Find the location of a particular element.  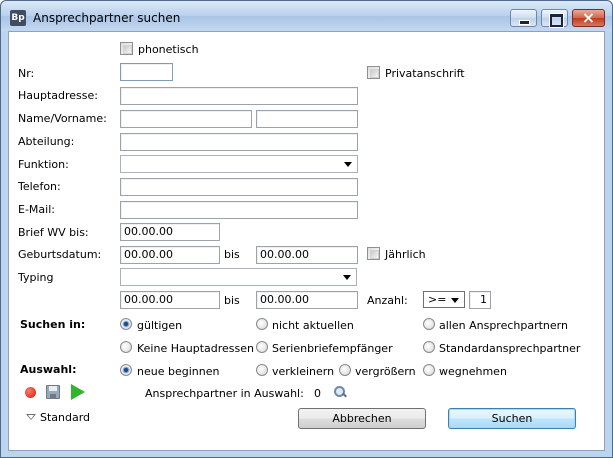

telefon-input is located at coordinates (239, 187).